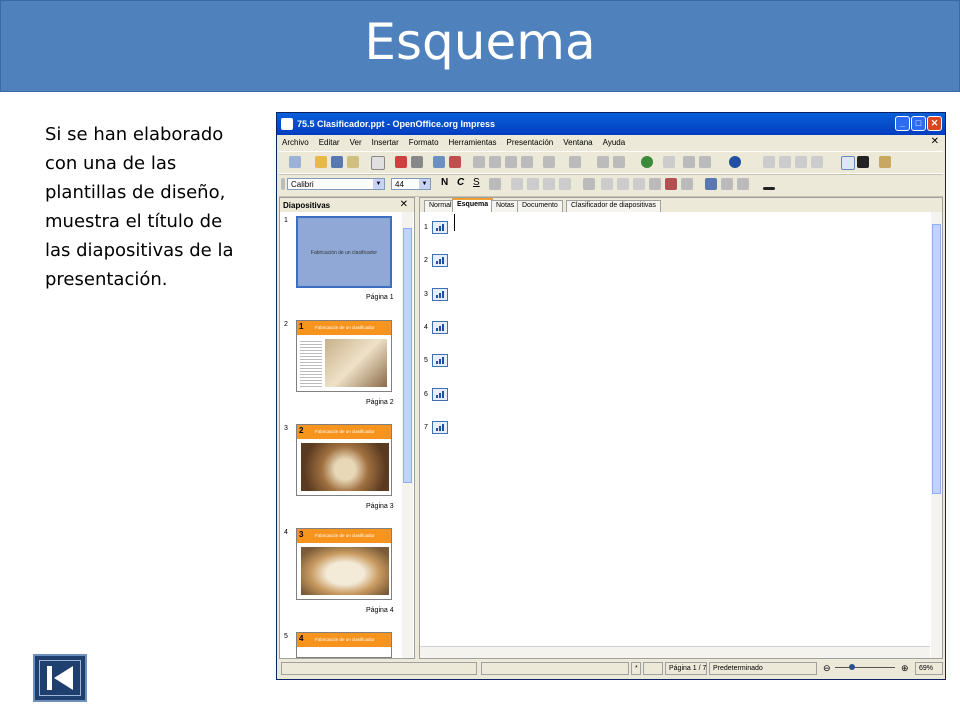 Image resolution: width=960 pixels, height=720 pixels. Describe the element at coordinates (769, 162) in the screenshot. I see `promote-icon` at that location.